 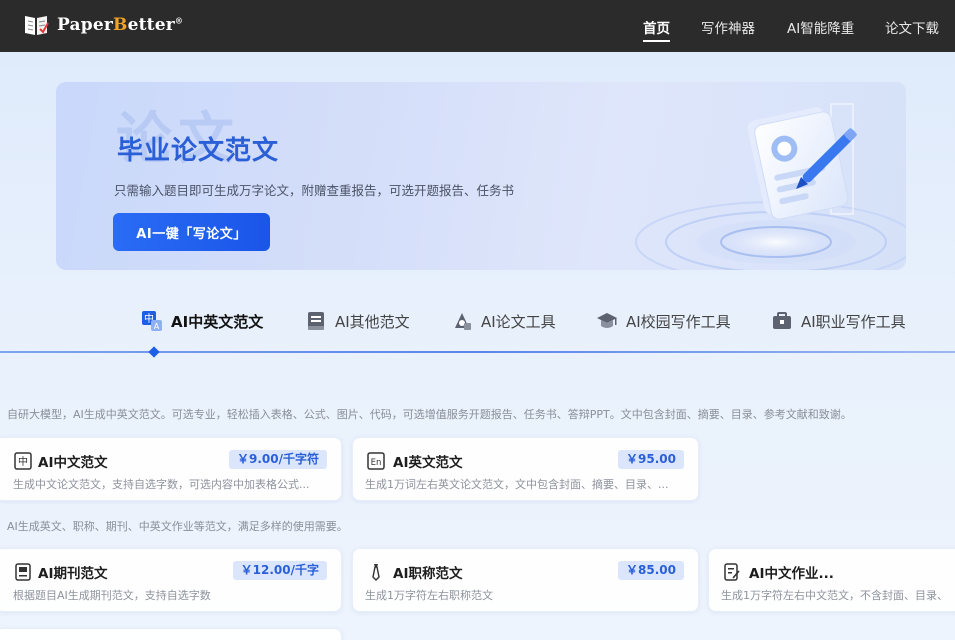 What do you see at coordinates (428, 574) in the screenshot?
I see `card-title: AI职称范文` at bounding box center [428, 574].